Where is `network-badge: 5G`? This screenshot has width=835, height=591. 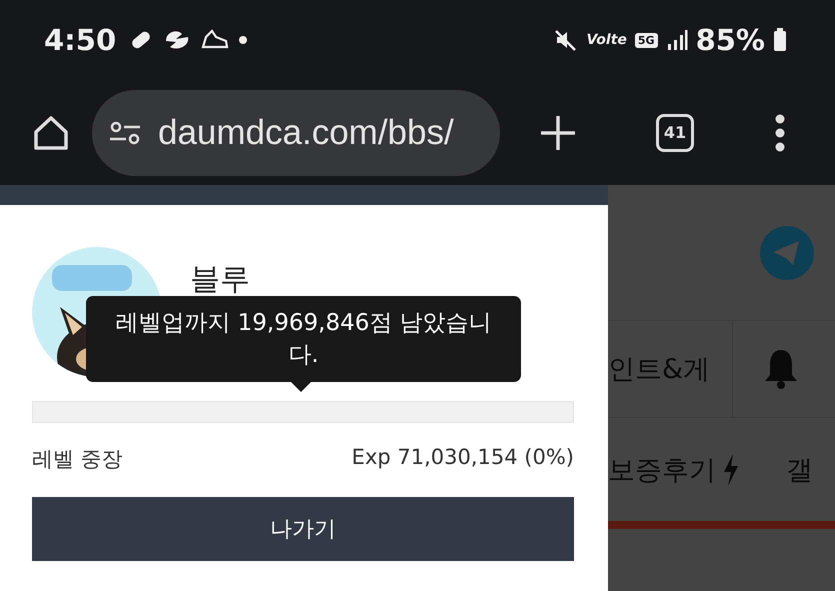 network-badge: 5G is located at coordinates (646, 40).